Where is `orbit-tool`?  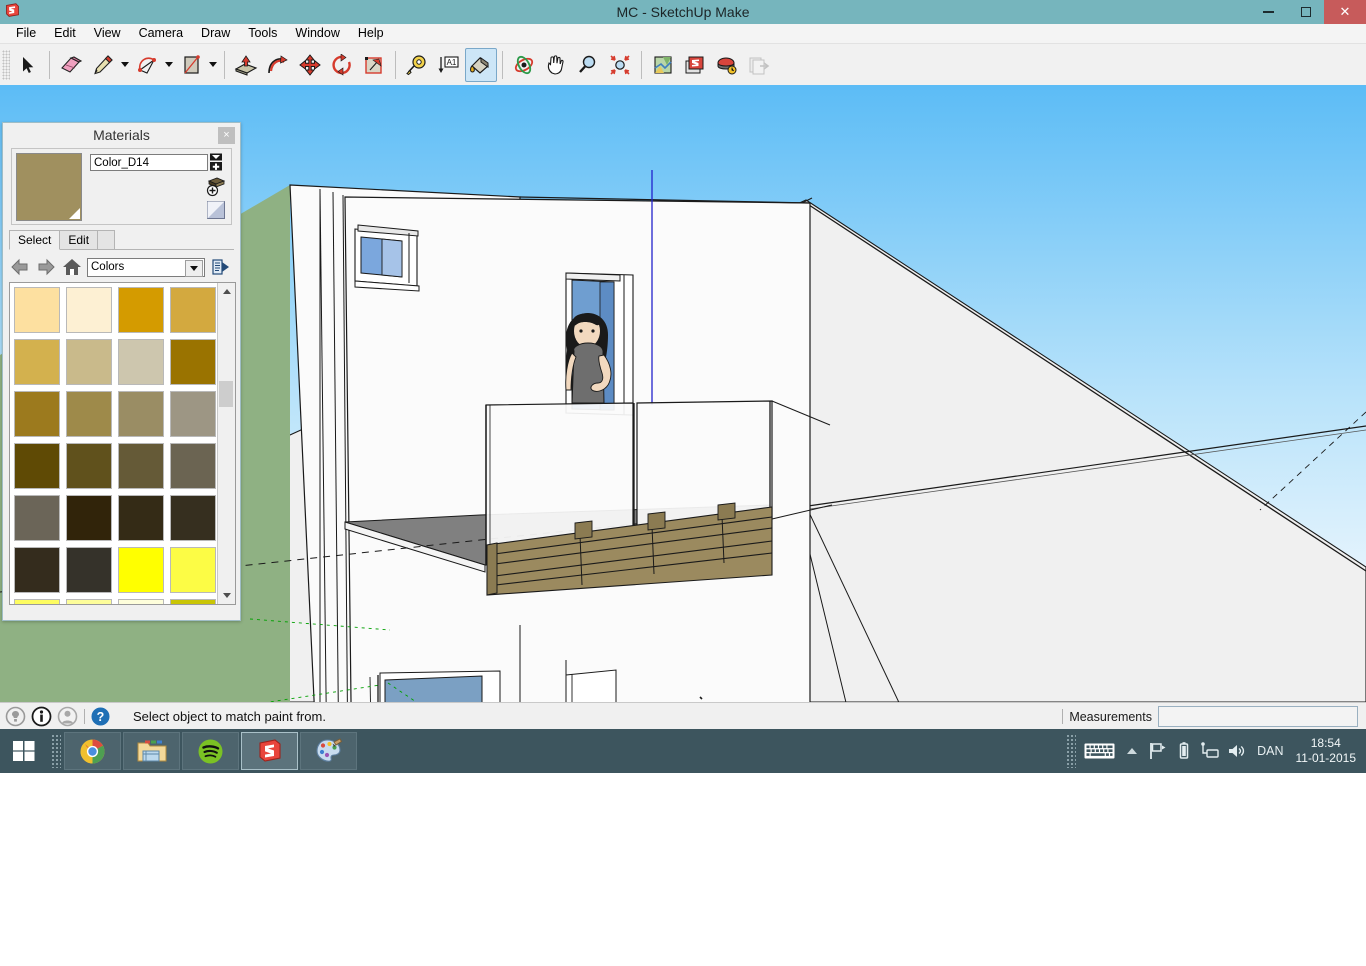
orbit-tool is located at coordinates (524, 65).